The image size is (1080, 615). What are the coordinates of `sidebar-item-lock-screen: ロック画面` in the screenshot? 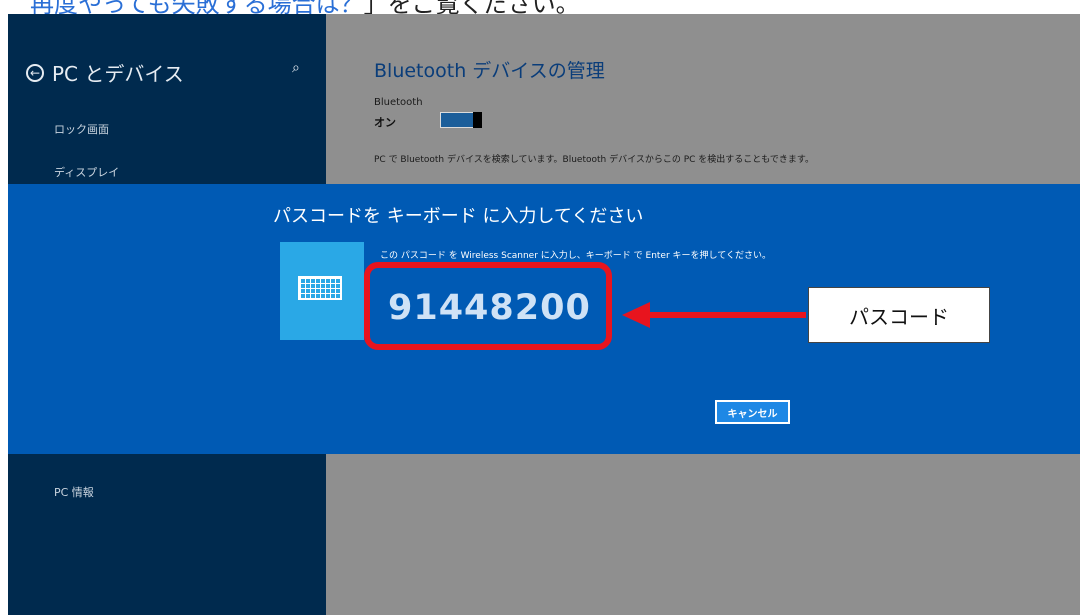 It's located at (81, 129).